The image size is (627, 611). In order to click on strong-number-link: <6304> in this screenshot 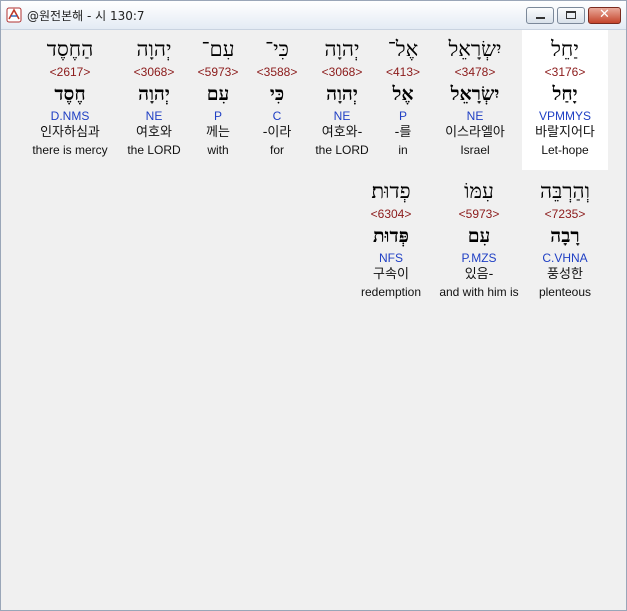, I will do `click(391, 214)`.